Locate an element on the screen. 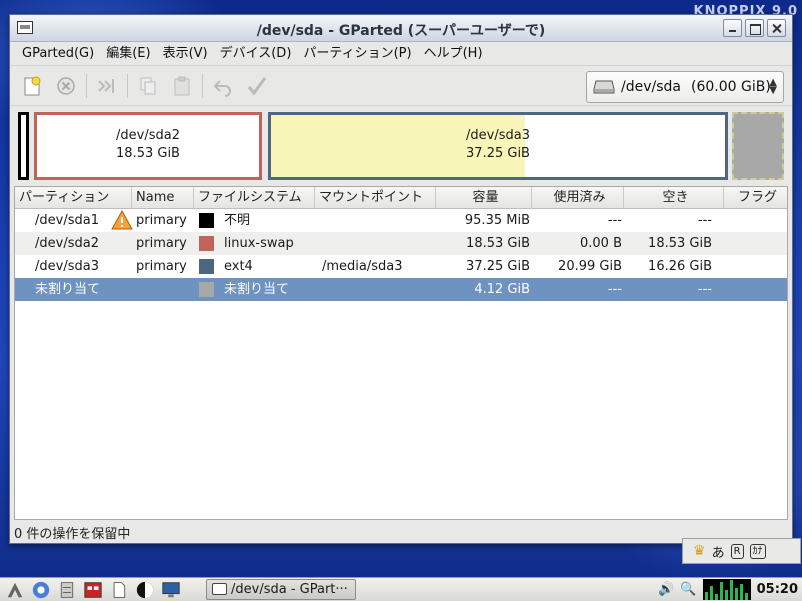 The width and height of the screenshot is (802, 601). chevron-updown-icon: ▲ ▼ is located at coordinates (773, 86).